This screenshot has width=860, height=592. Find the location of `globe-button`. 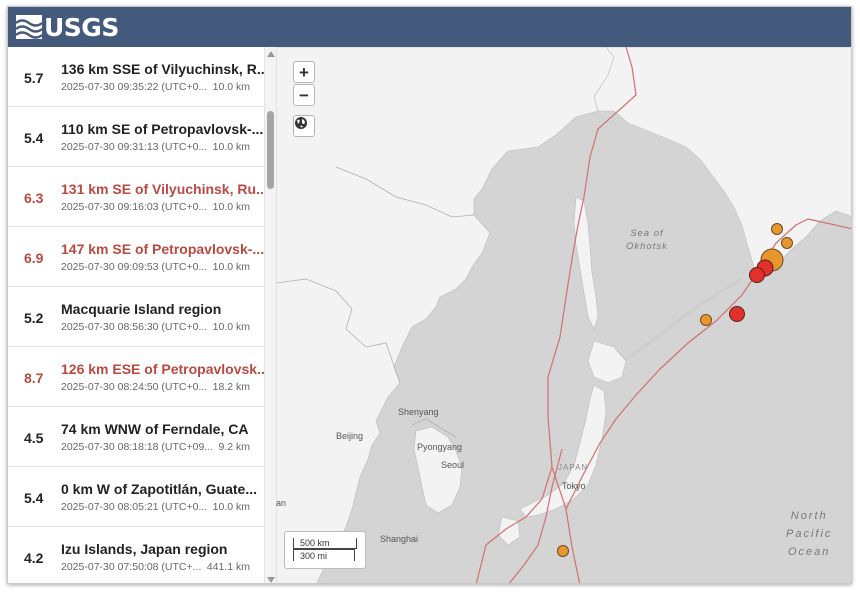

globe-button is located at coordinates (304, 126).